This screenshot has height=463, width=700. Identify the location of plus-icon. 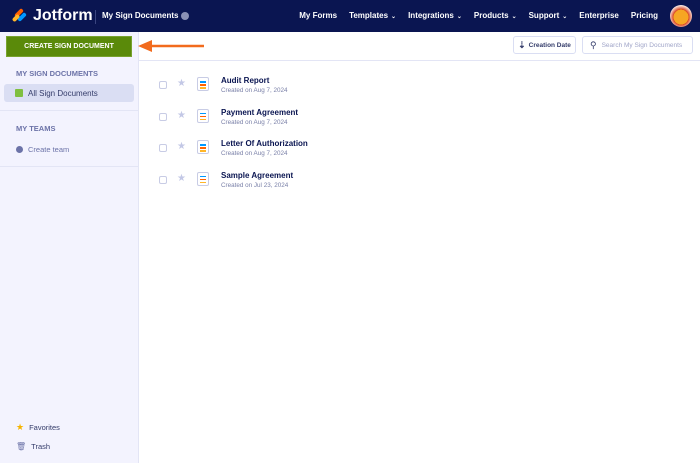
(19, 149).